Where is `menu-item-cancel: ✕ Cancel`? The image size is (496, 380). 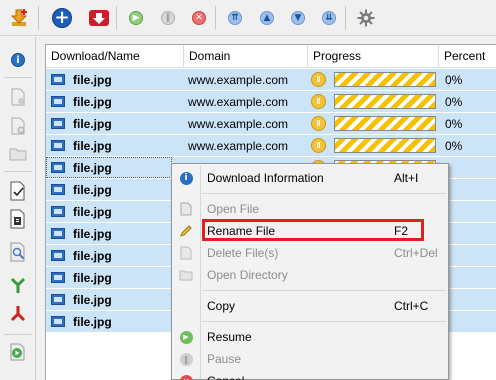
menu-item-cancel: ✕ Cancel is located at coordinates (310, 375).